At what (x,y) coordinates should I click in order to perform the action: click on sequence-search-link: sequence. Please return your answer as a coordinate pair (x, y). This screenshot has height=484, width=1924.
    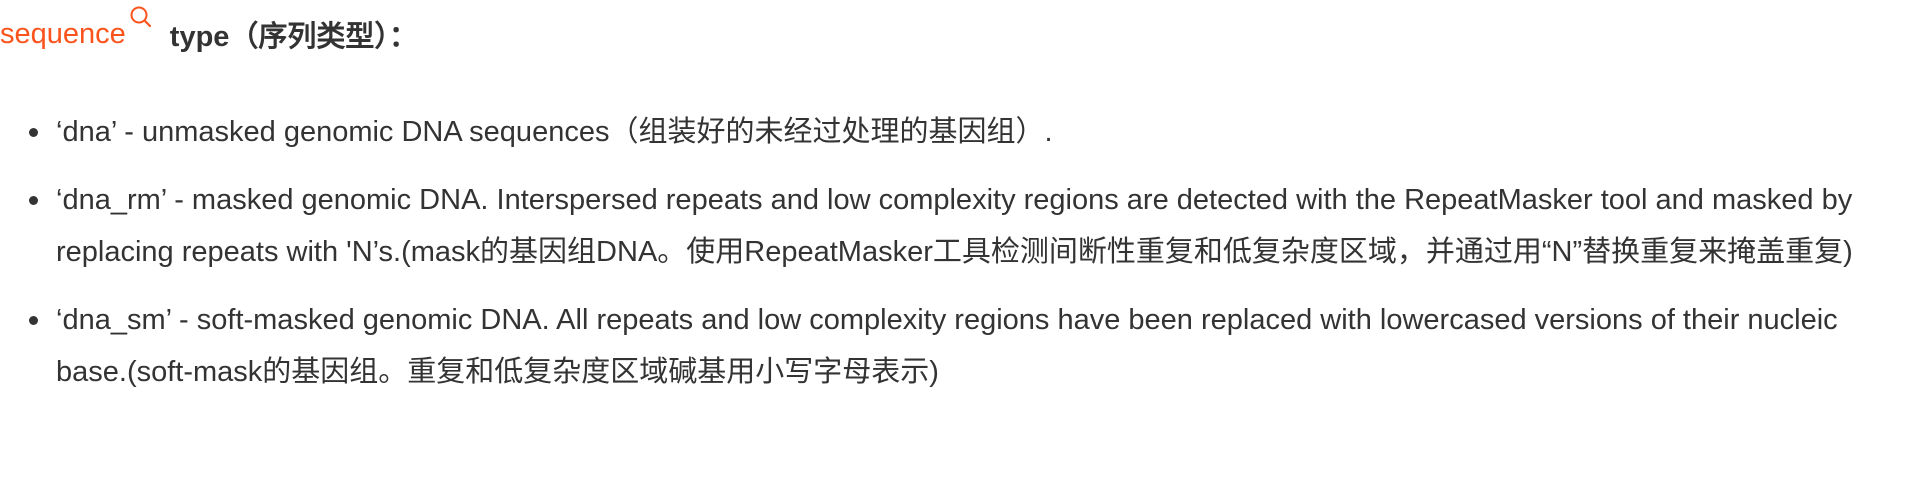
    Looking at the image, I should click on (77, 28).